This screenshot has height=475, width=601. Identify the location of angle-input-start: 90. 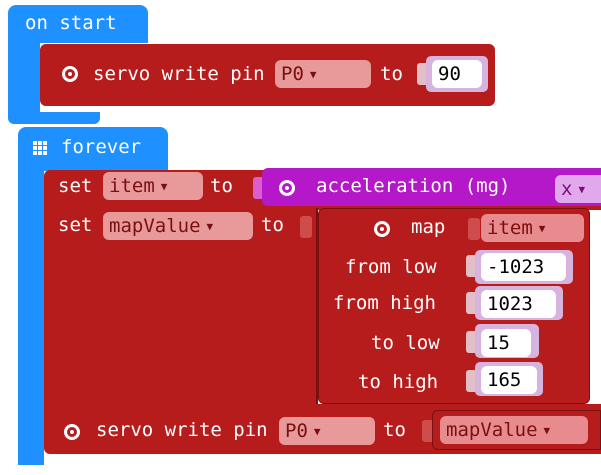
(457, 74).